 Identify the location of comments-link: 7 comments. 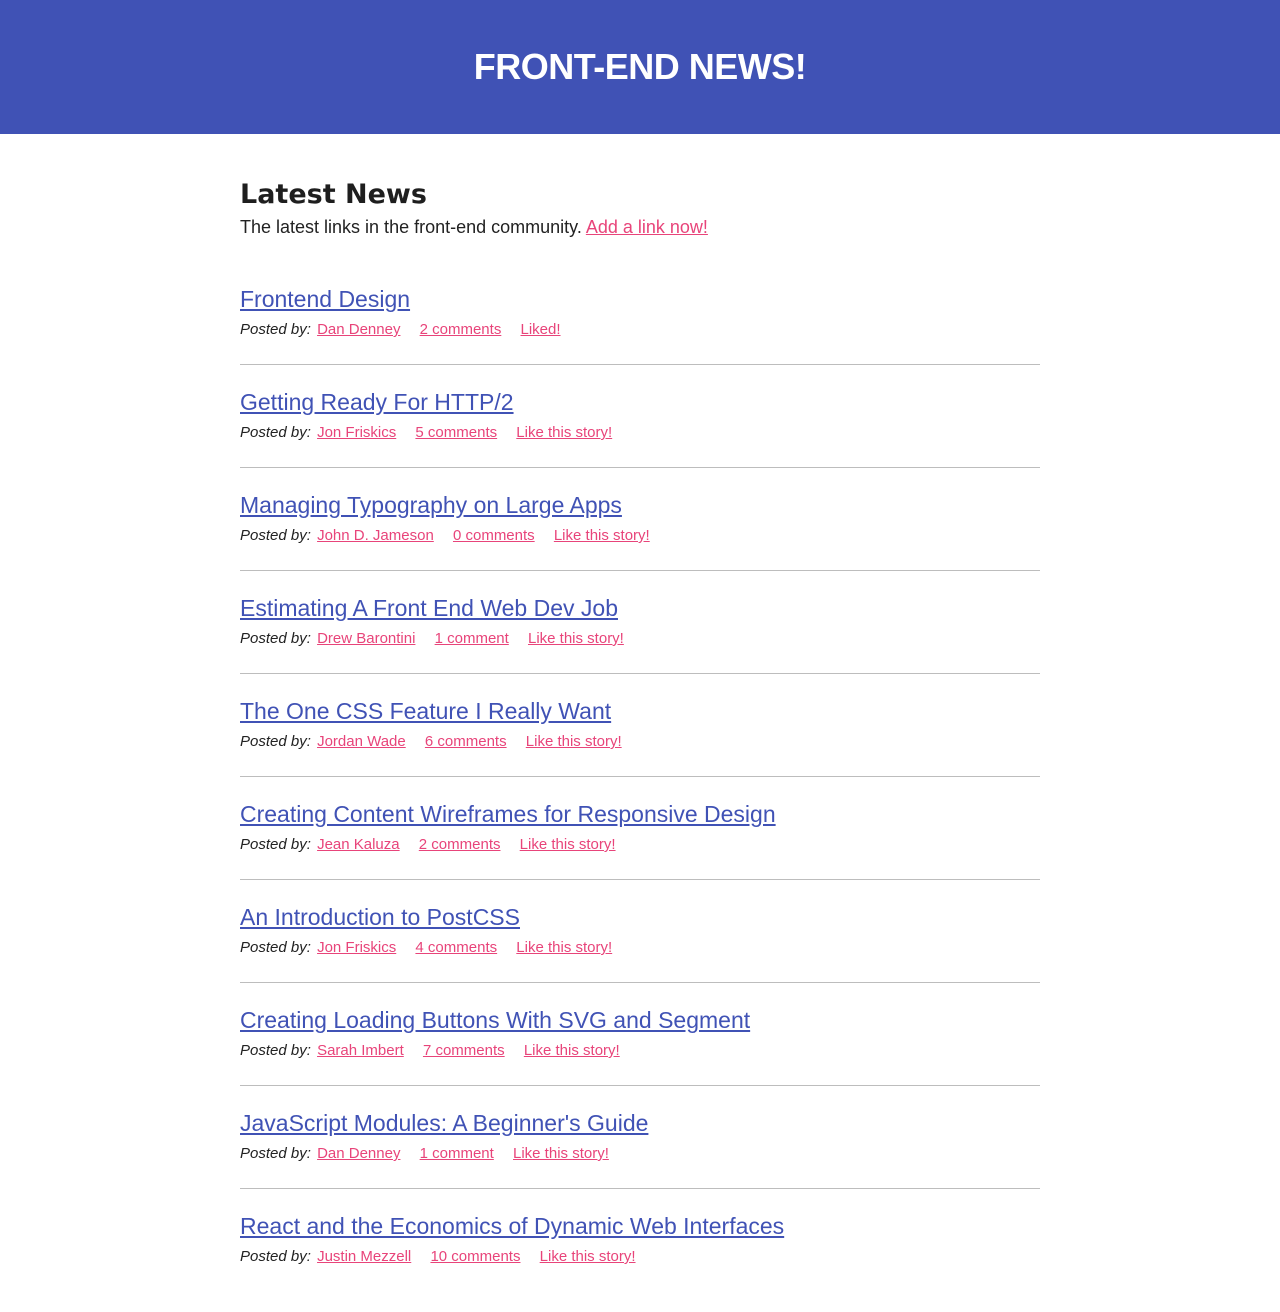
(464, 1050).